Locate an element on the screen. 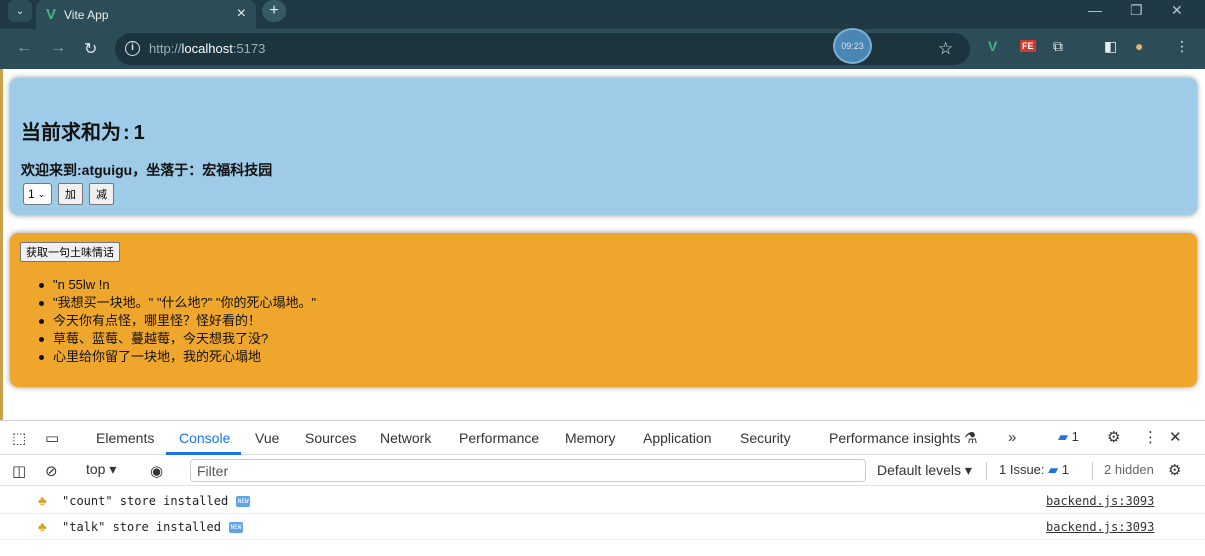  context-selector: top ▾ is located at coordinates (101, 469).